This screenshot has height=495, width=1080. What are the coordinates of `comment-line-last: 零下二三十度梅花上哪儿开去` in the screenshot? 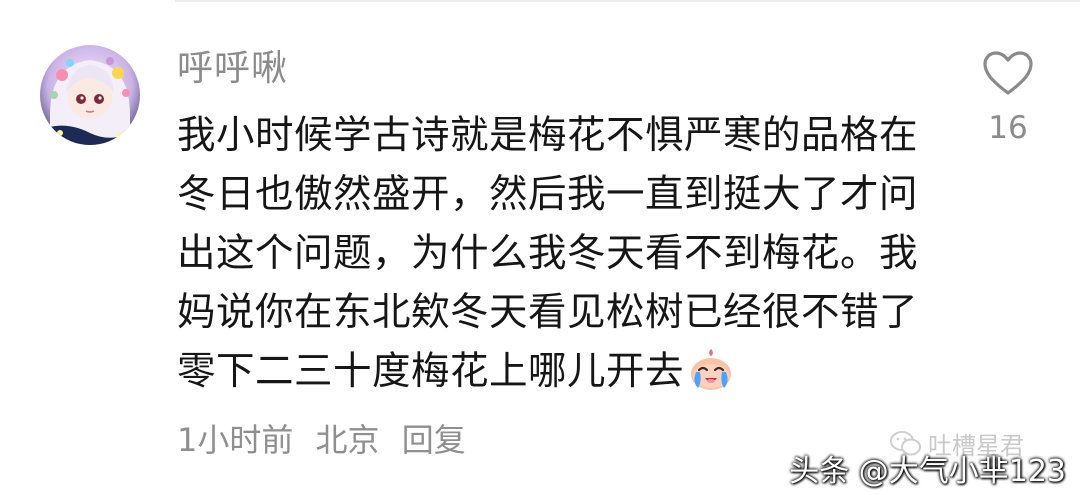 It's located at (557, 371).